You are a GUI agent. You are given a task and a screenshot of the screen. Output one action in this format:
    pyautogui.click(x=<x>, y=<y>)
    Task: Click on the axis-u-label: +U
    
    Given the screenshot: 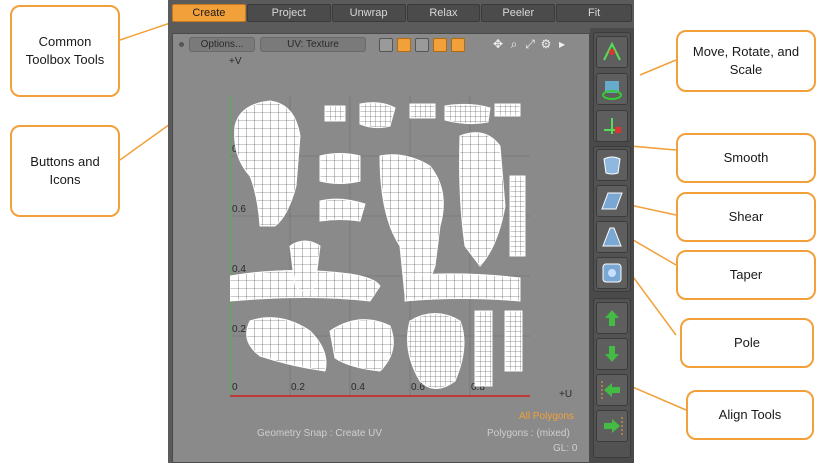 What is the action you would take?
    pyautogui.click(x=566, y=394)
    